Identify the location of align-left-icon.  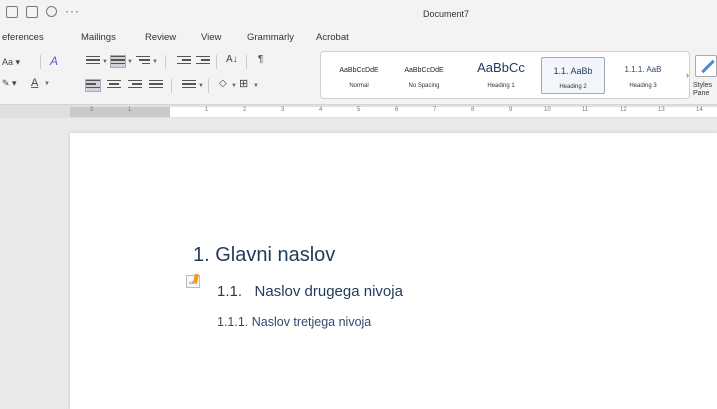
(93, 85).